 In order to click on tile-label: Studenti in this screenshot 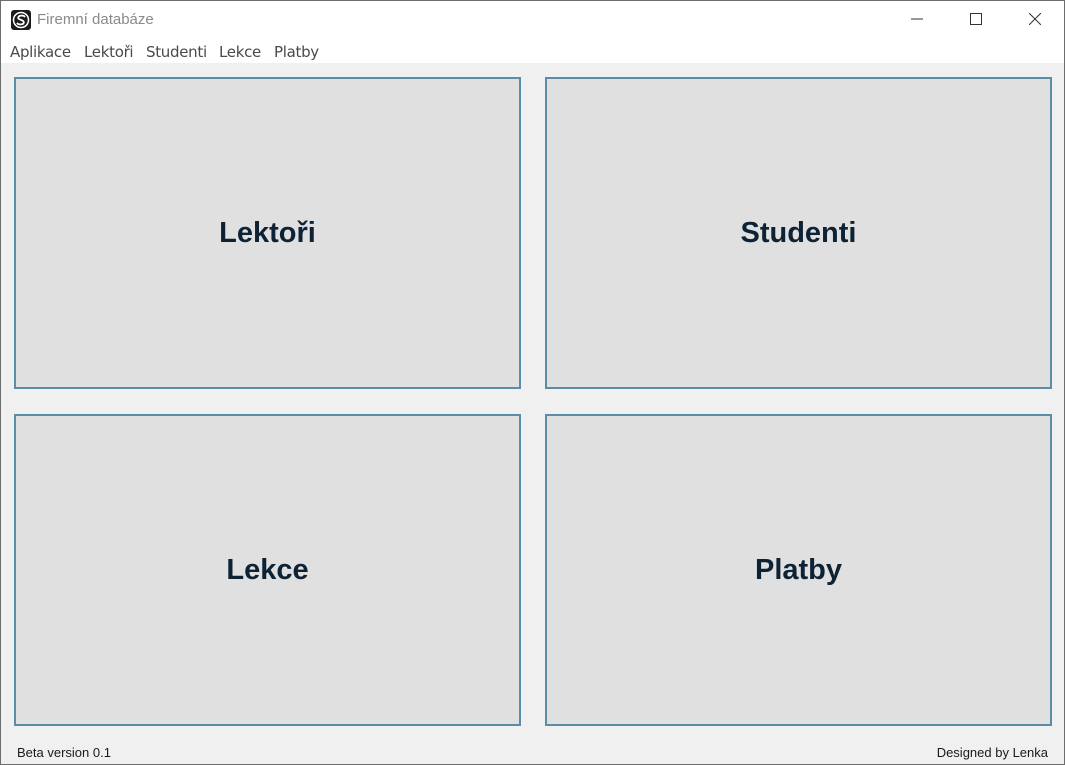, I will do `click(798, 232)`.